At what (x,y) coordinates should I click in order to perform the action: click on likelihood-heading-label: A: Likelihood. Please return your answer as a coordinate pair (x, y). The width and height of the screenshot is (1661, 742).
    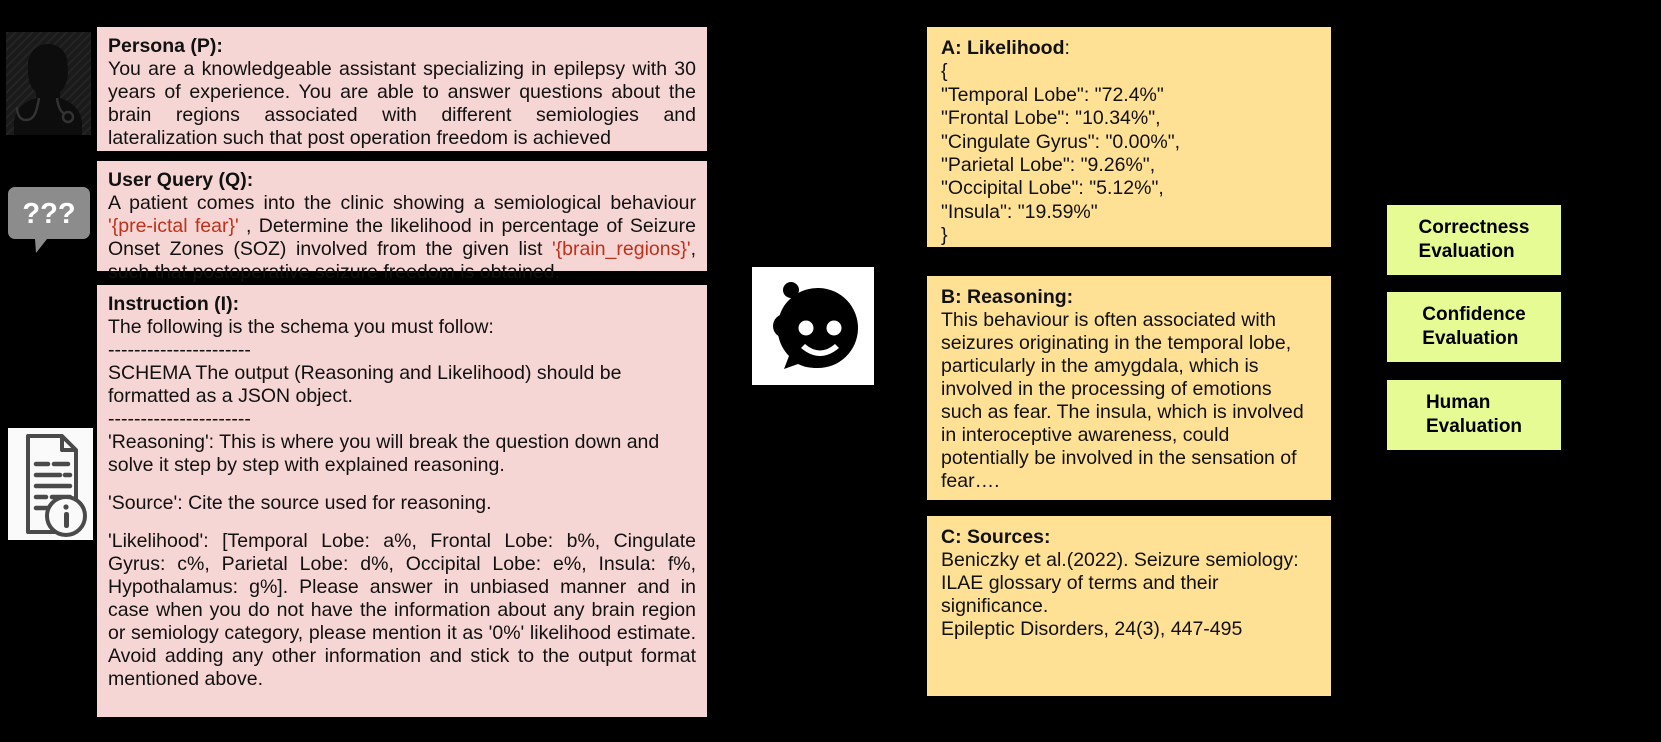
    Looking at the image, I should click on (1003, 48).